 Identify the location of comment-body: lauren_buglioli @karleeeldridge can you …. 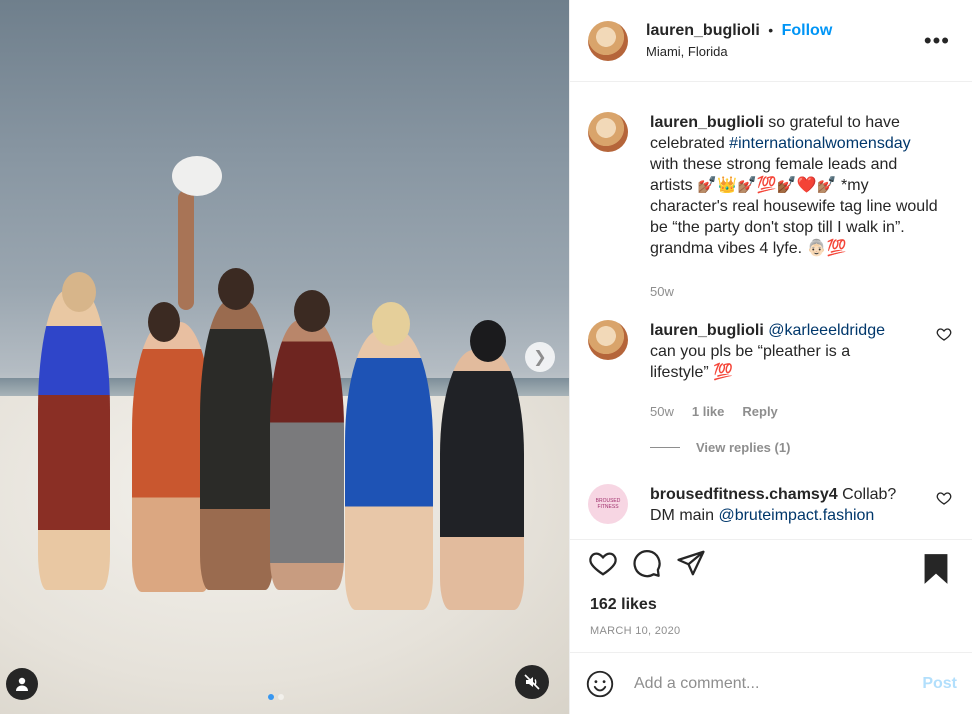
(780, 371).